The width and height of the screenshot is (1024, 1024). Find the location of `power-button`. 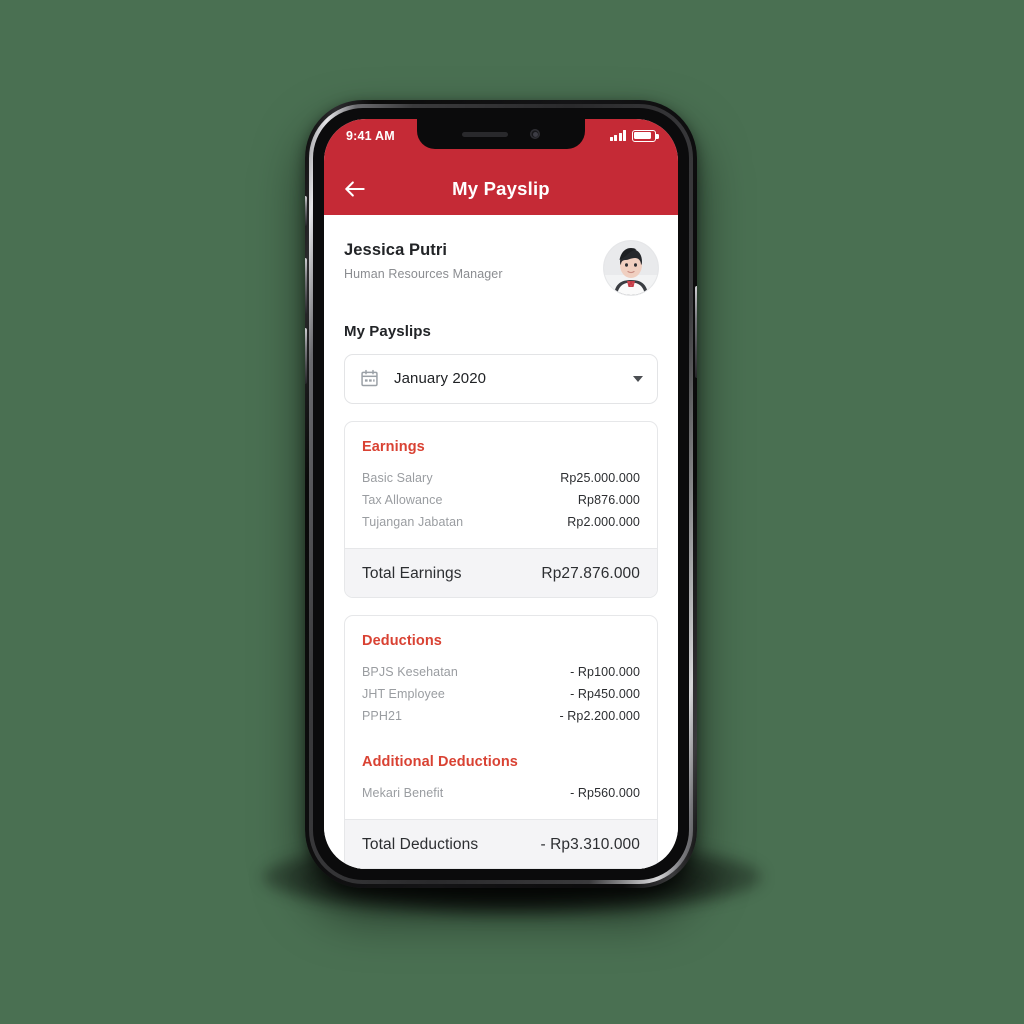

power-button is located at coordinates (696, 332).